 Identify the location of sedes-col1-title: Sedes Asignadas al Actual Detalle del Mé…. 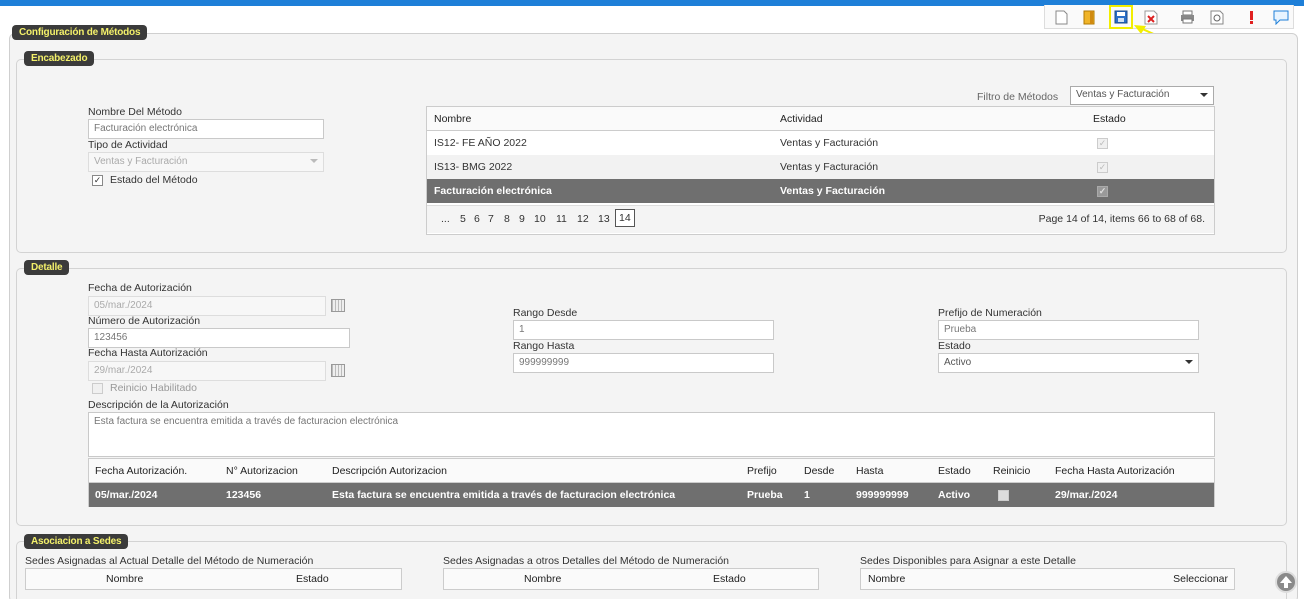
(169, 561).